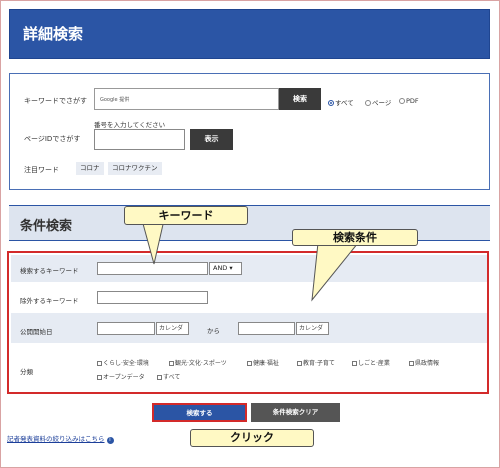 The image size is (500, 468). Describe the element at coordinates (90, 168) in the screenshot. I see `tag-corona: コロナ` at that location.